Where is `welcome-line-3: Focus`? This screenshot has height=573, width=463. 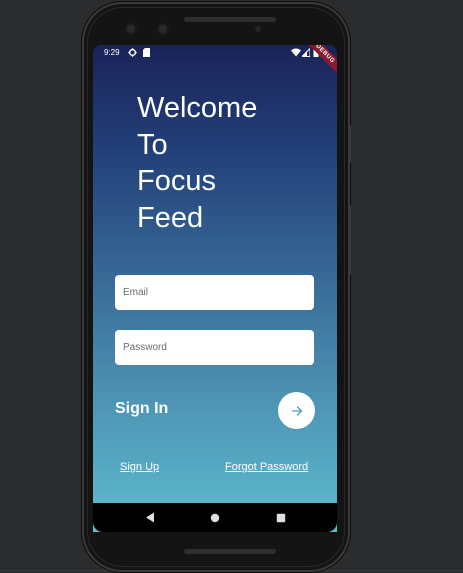 welcome-line-3: Focus is located at coordinates (176, 181).